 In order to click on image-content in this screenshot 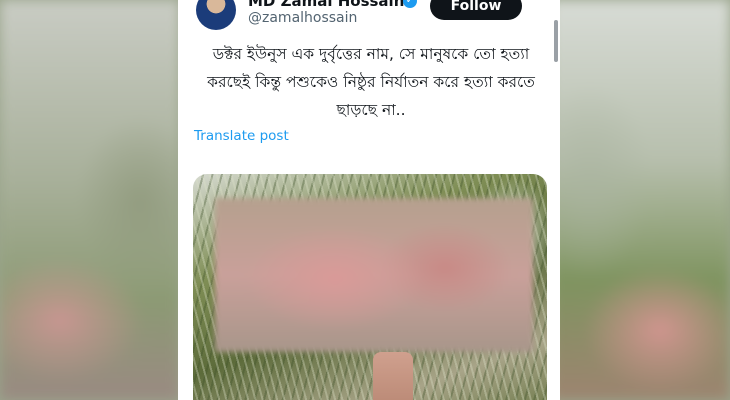, I will do `click(393, 376)`.